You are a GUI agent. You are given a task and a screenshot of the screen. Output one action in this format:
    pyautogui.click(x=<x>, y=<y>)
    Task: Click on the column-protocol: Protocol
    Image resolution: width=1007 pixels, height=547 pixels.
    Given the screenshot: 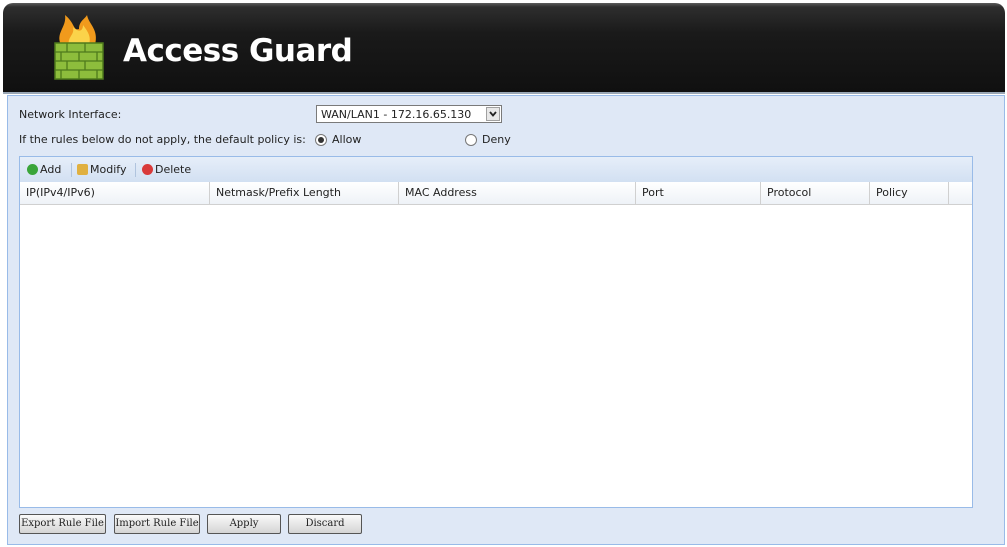 What is the action you would take?
    pyautogui.click(x=815, y=193)
    